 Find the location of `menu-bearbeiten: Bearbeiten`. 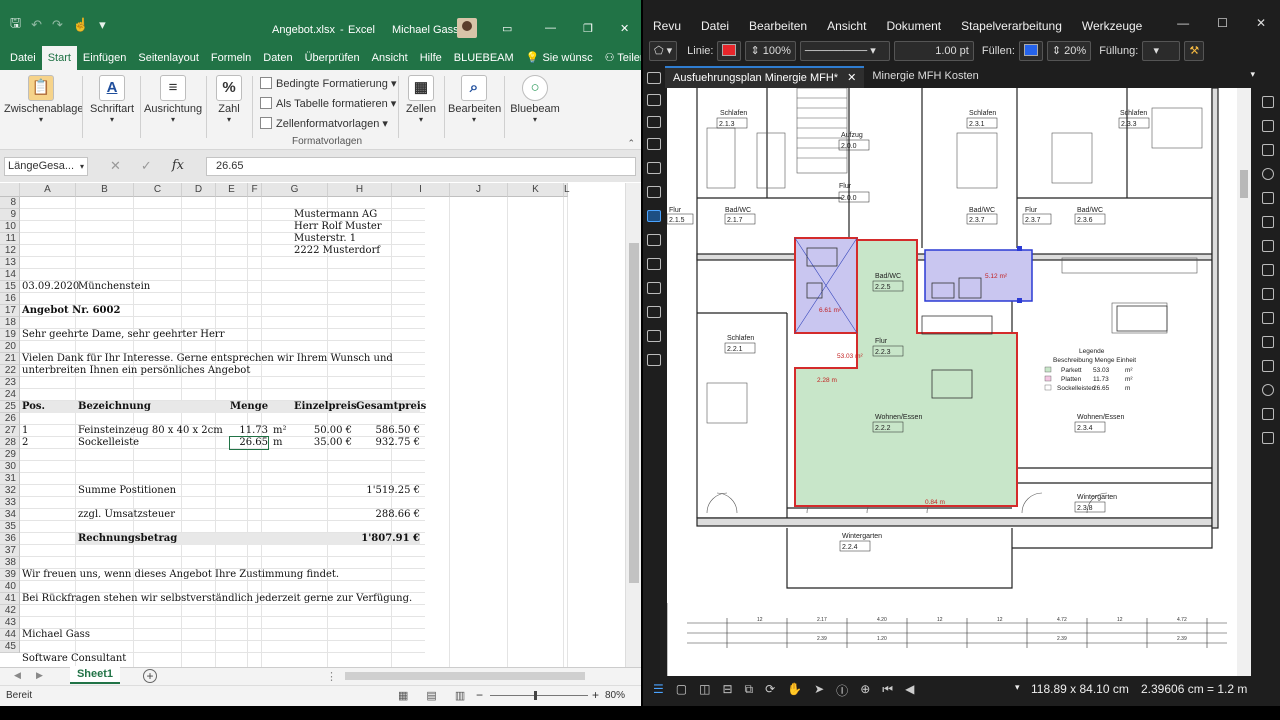

menu-bearbeiten: Bearbeiten is located at coordinates (778, 26).